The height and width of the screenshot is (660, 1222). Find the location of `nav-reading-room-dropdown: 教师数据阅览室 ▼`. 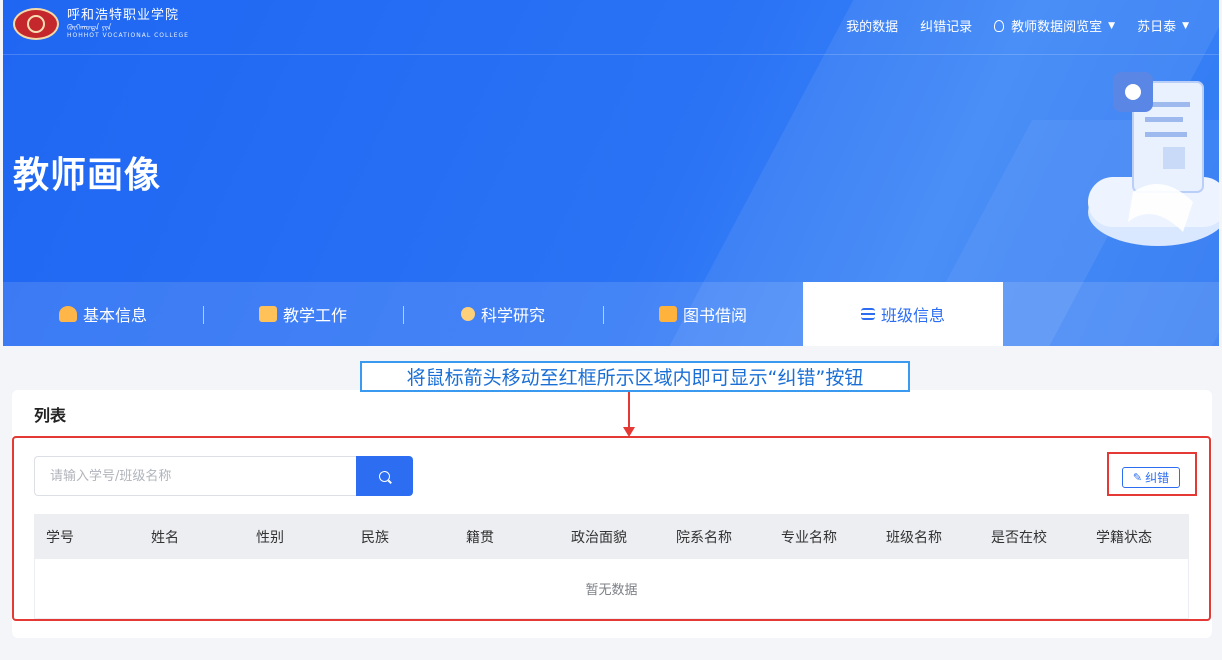

nav-reading-room-dropdown: 教师数据阅览室 ▼ is located at coordinates (1054, 25).